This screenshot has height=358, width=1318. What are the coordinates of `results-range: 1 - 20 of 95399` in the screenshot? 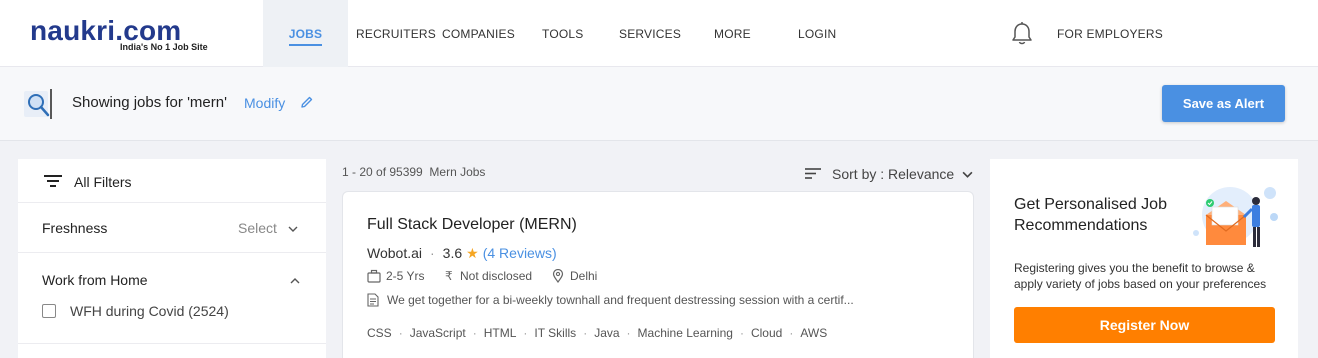 It's located at (382, 172).